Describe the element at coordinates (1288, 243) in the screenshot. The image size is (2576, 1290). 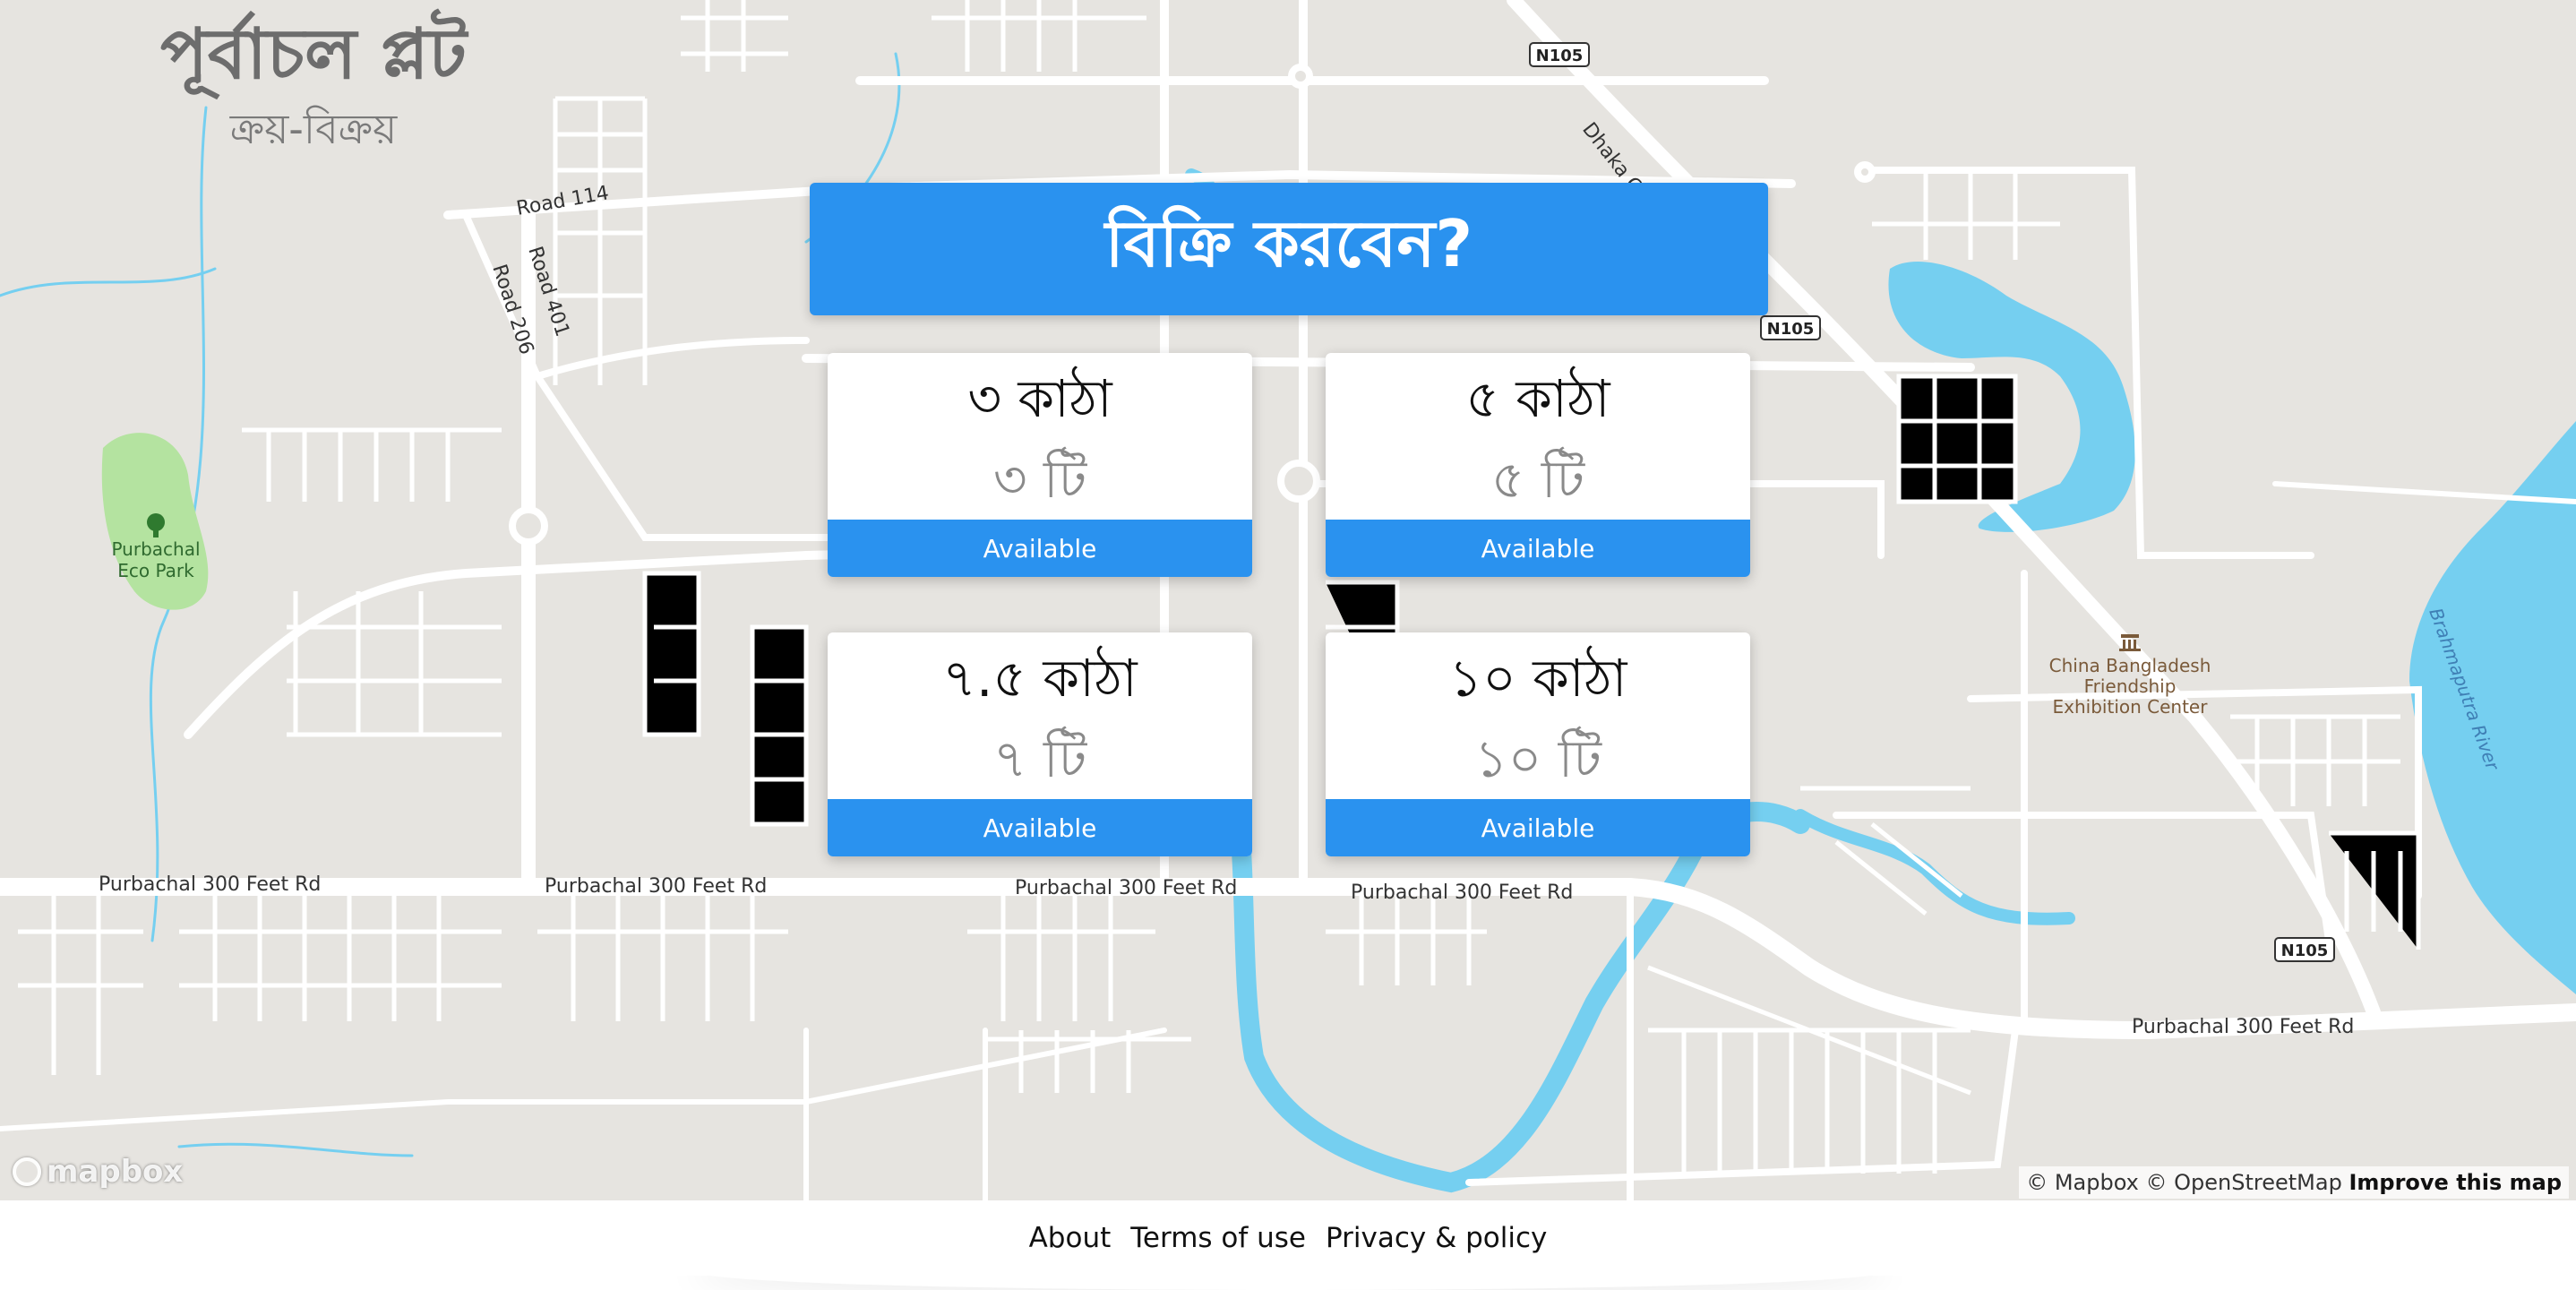
I see `sell-button-label: বিক্রি করবেন?` at that location.